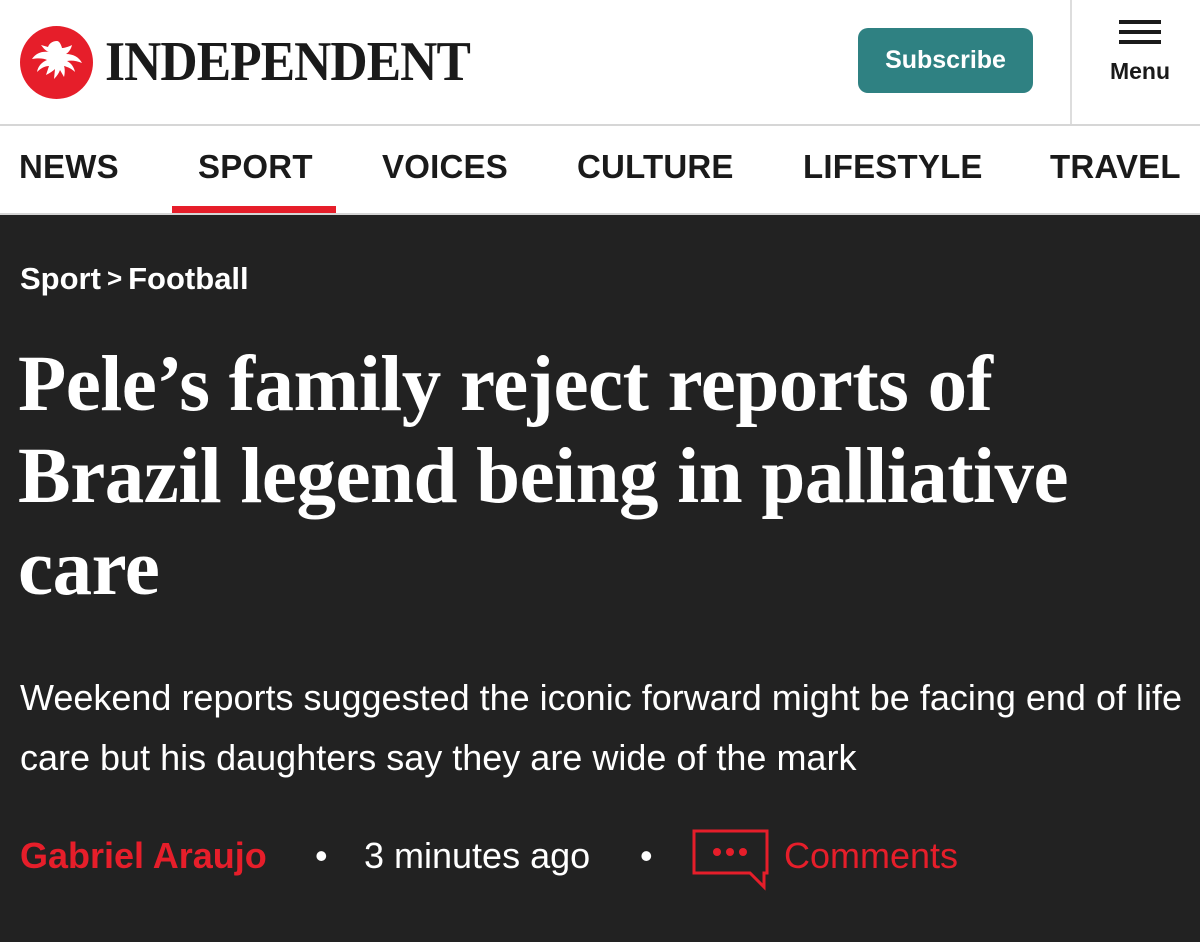  Describe the element at coordinates (1071, 62) in the screenshot. I see `header-divider` at that location.